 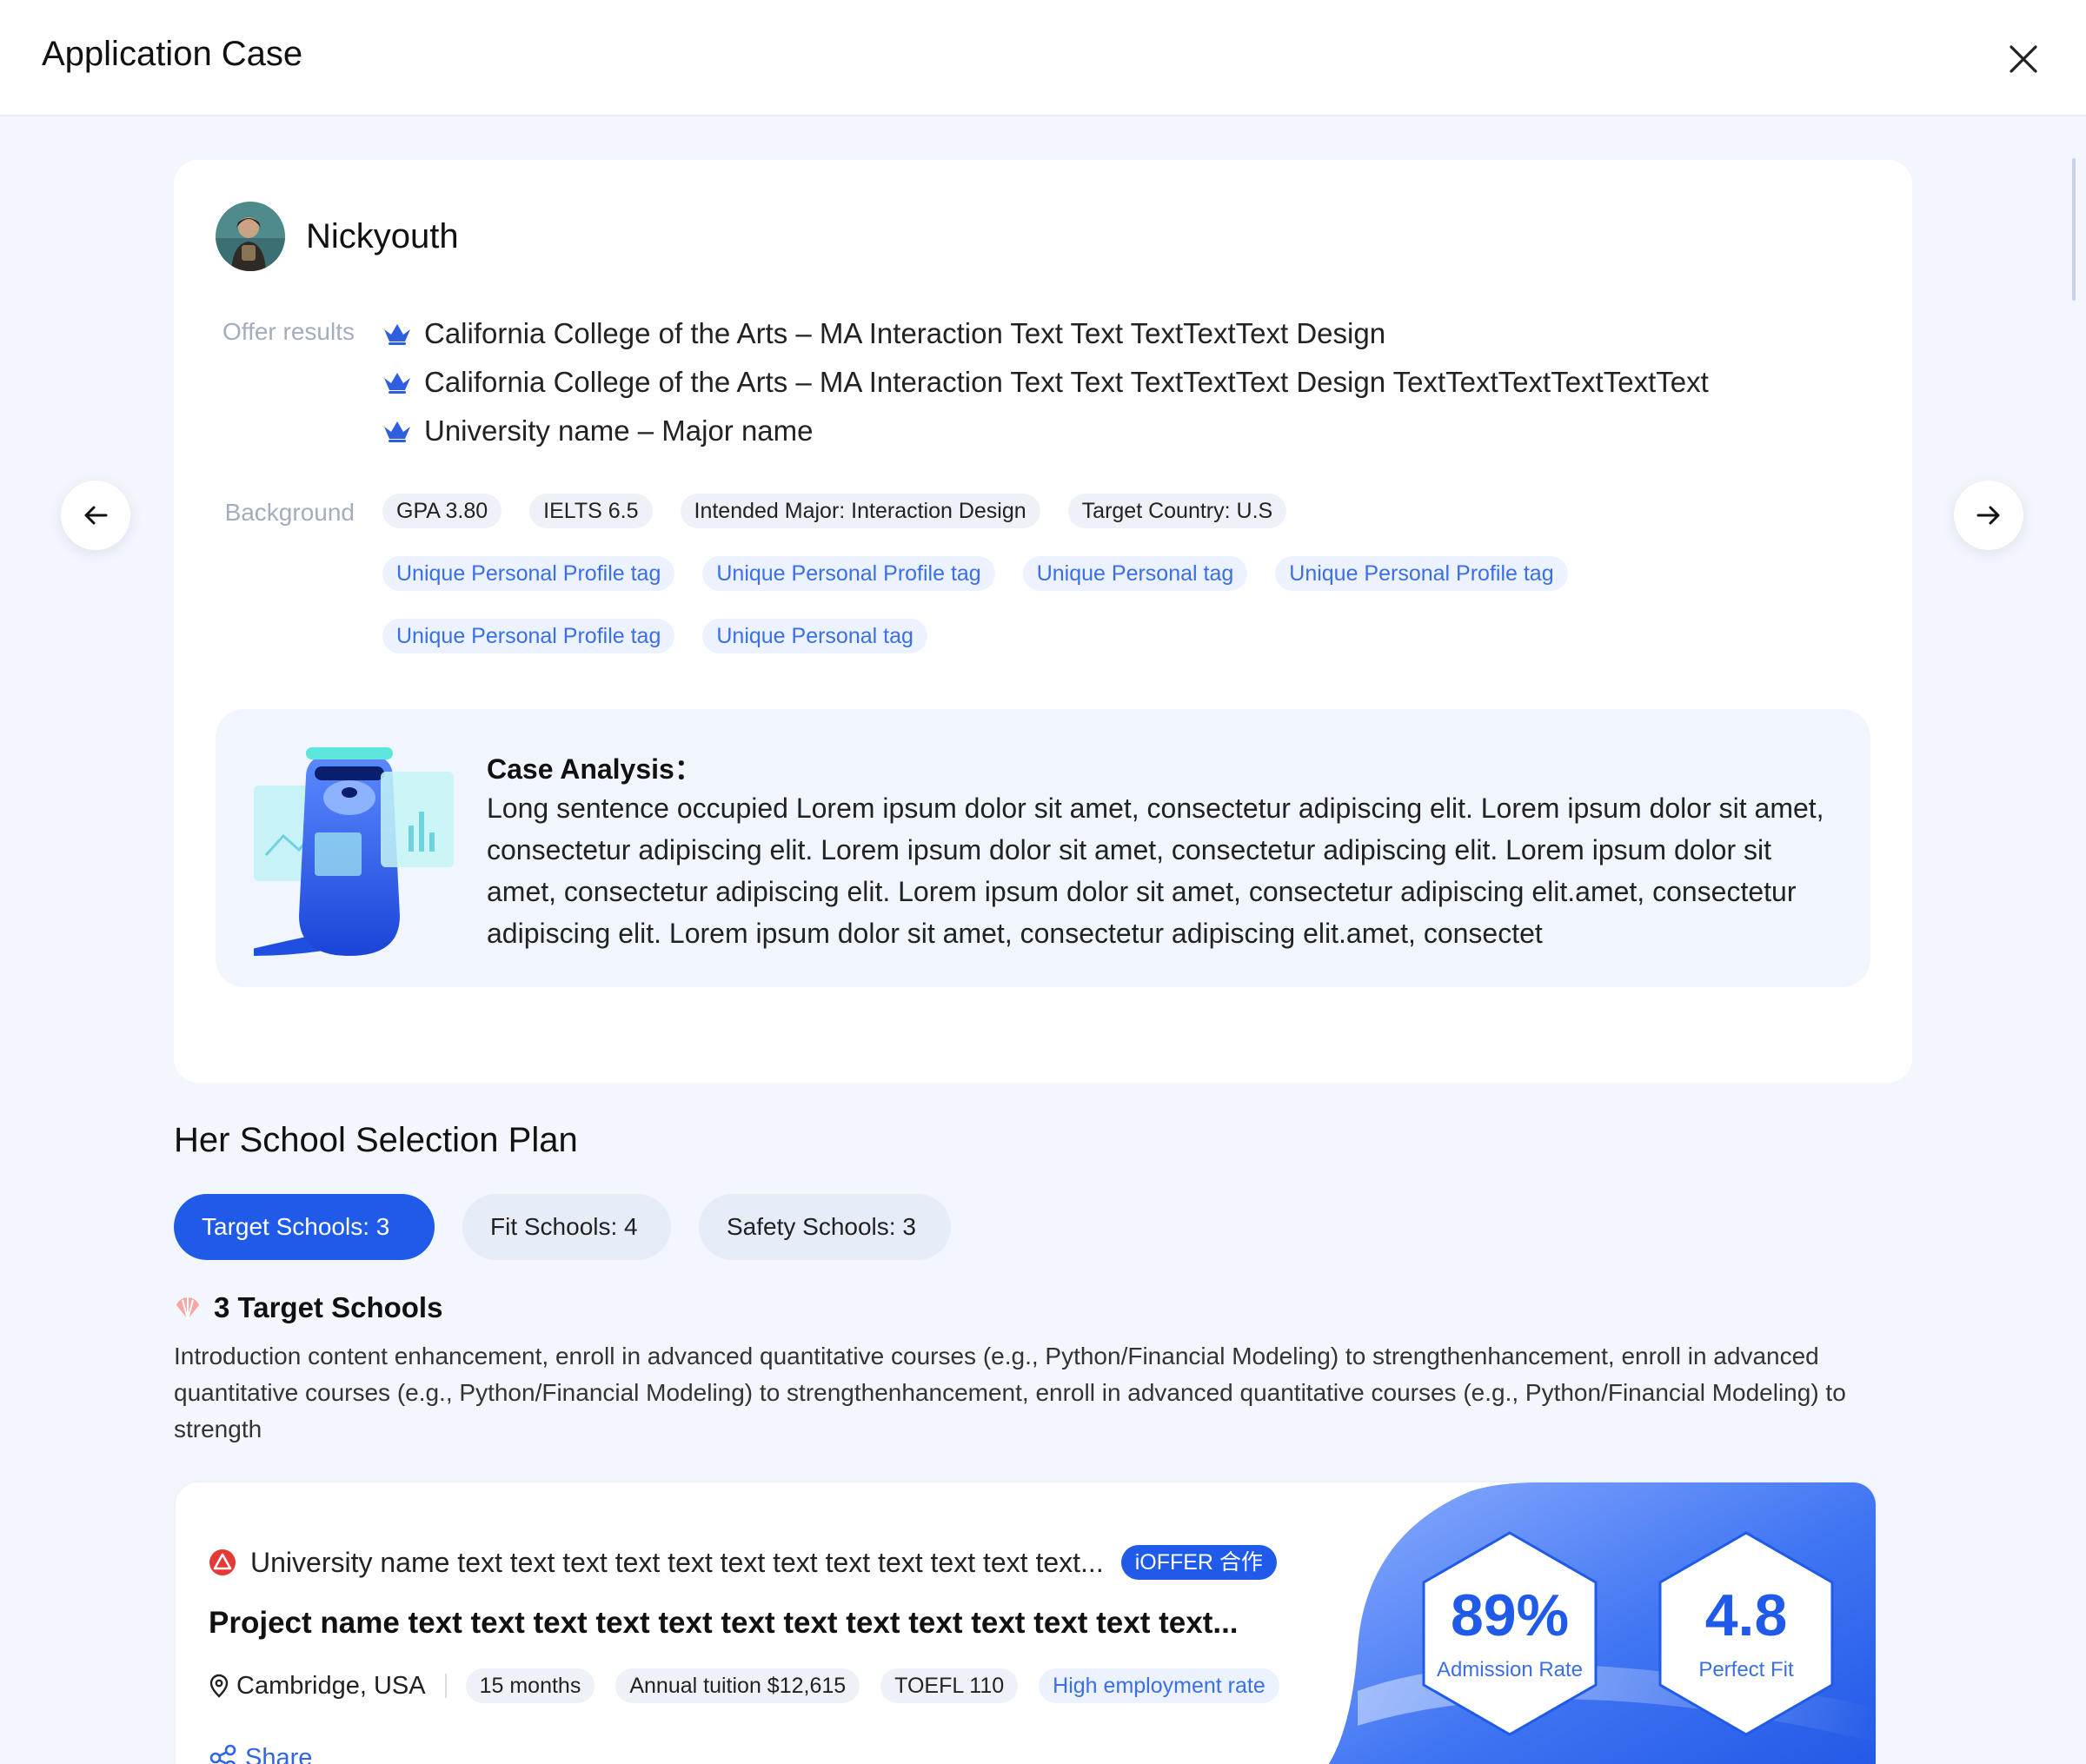 What do you see at coordinates (530, 1685) in the screenshot?
I see `duration-tag: 15 months` at bounding box center [530, 1685].